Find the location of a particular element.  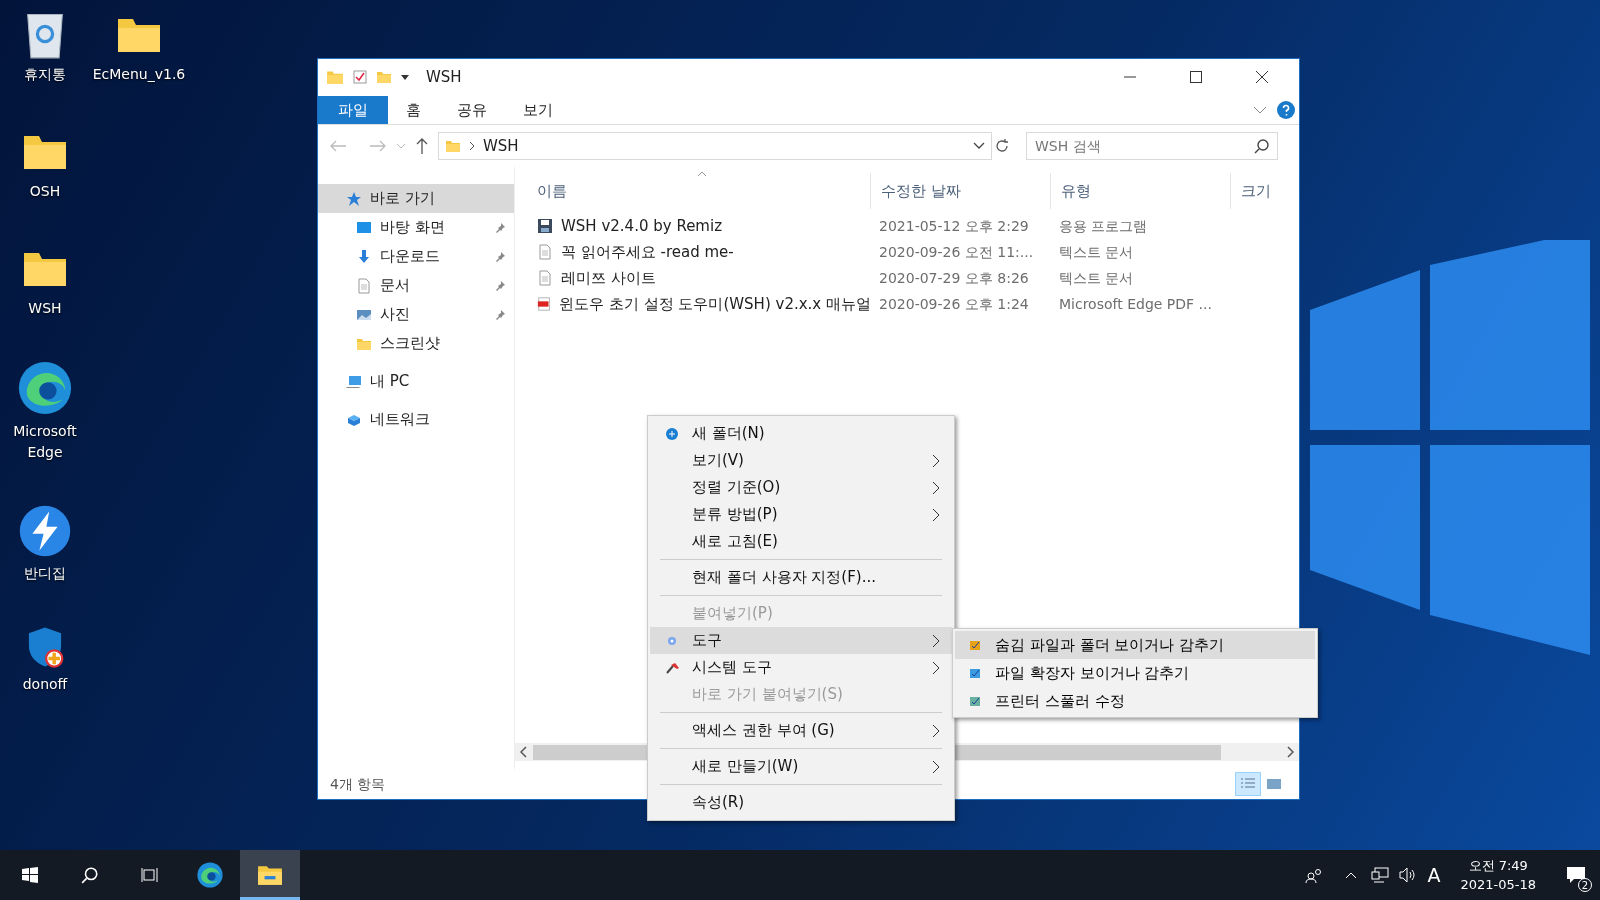

menu-item: 도구 is located at coordinates (801, 640).